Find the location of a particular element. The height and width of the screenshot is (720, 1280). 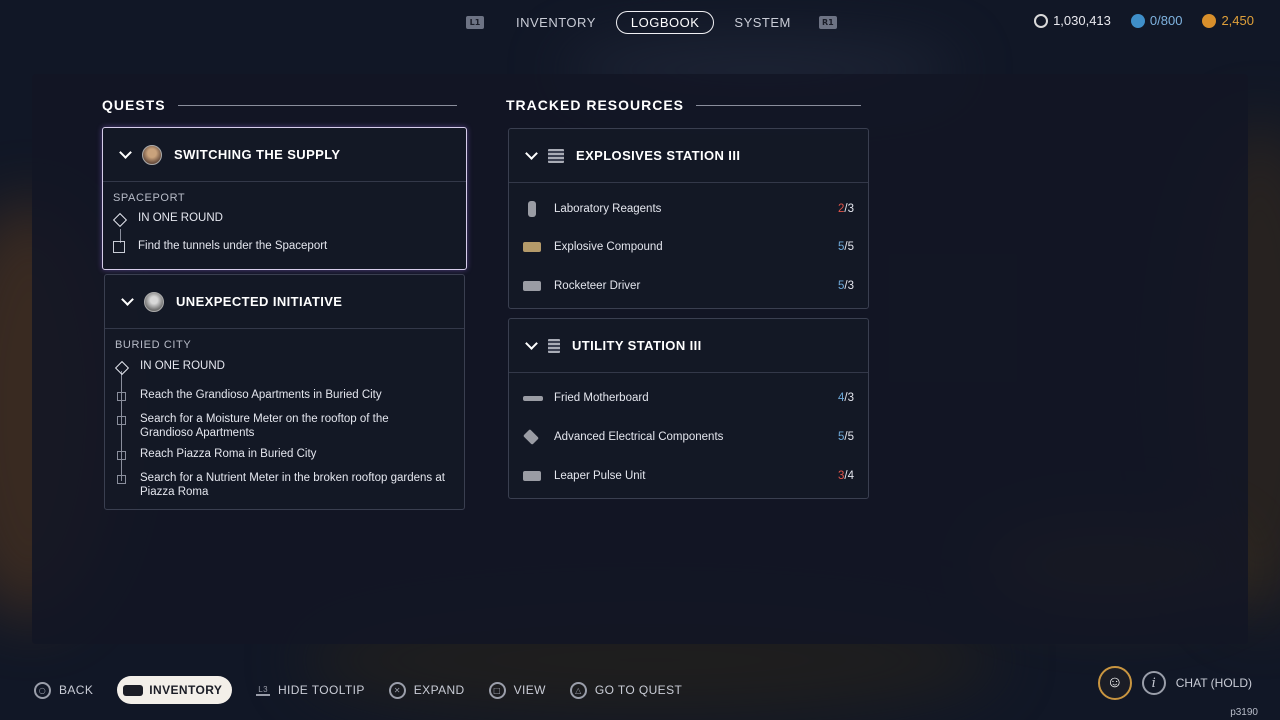

resource-count: 4/3 is located at coordinates (845, 398).